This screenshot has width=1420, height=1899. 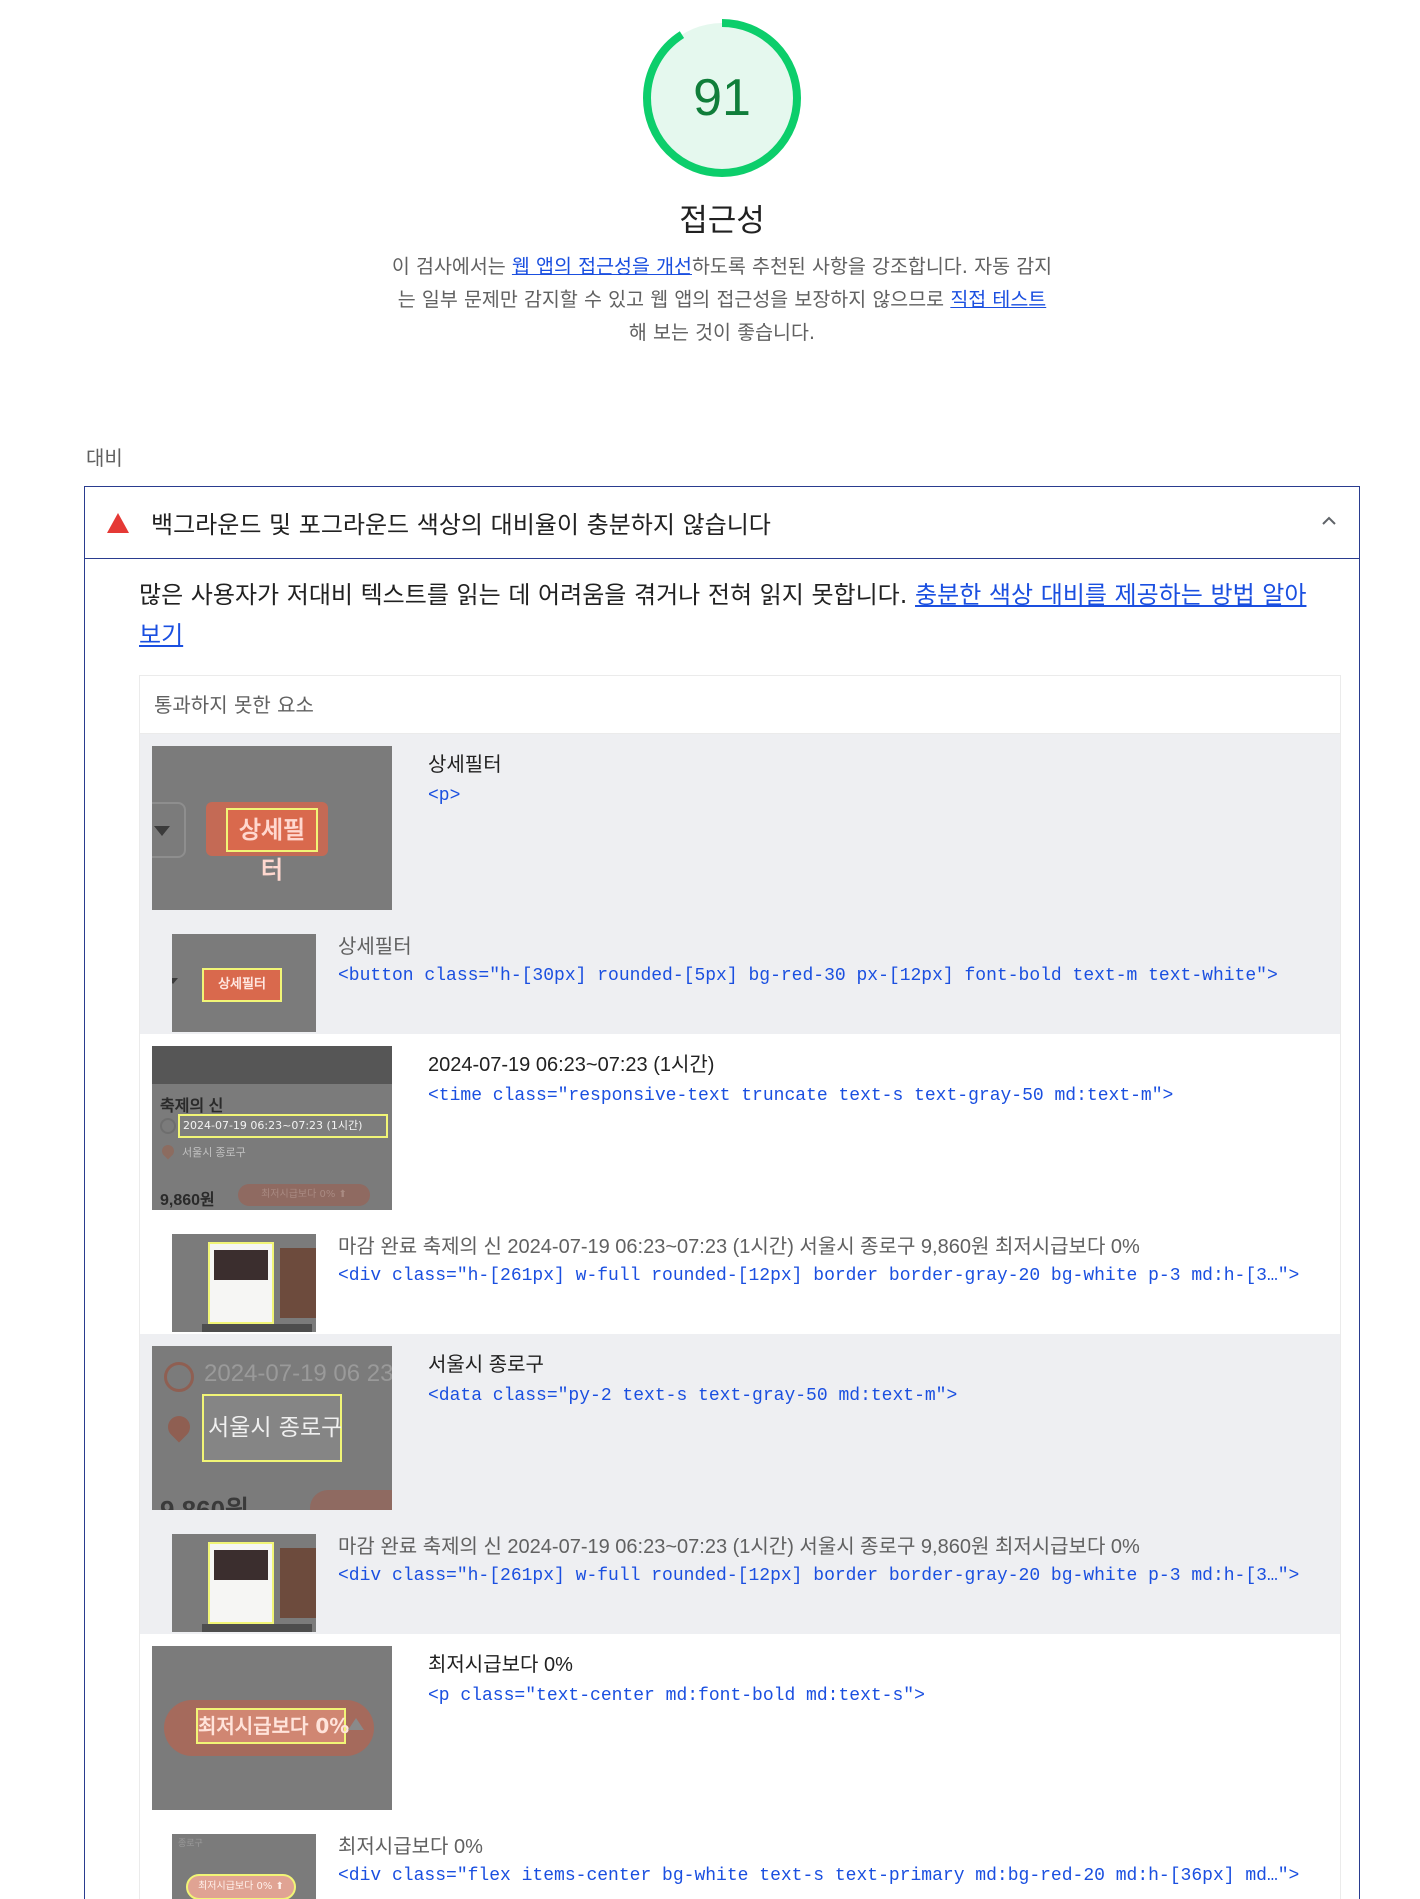 I want to click on element-label: 서울시 종로구, so click(x=486, y=1365).